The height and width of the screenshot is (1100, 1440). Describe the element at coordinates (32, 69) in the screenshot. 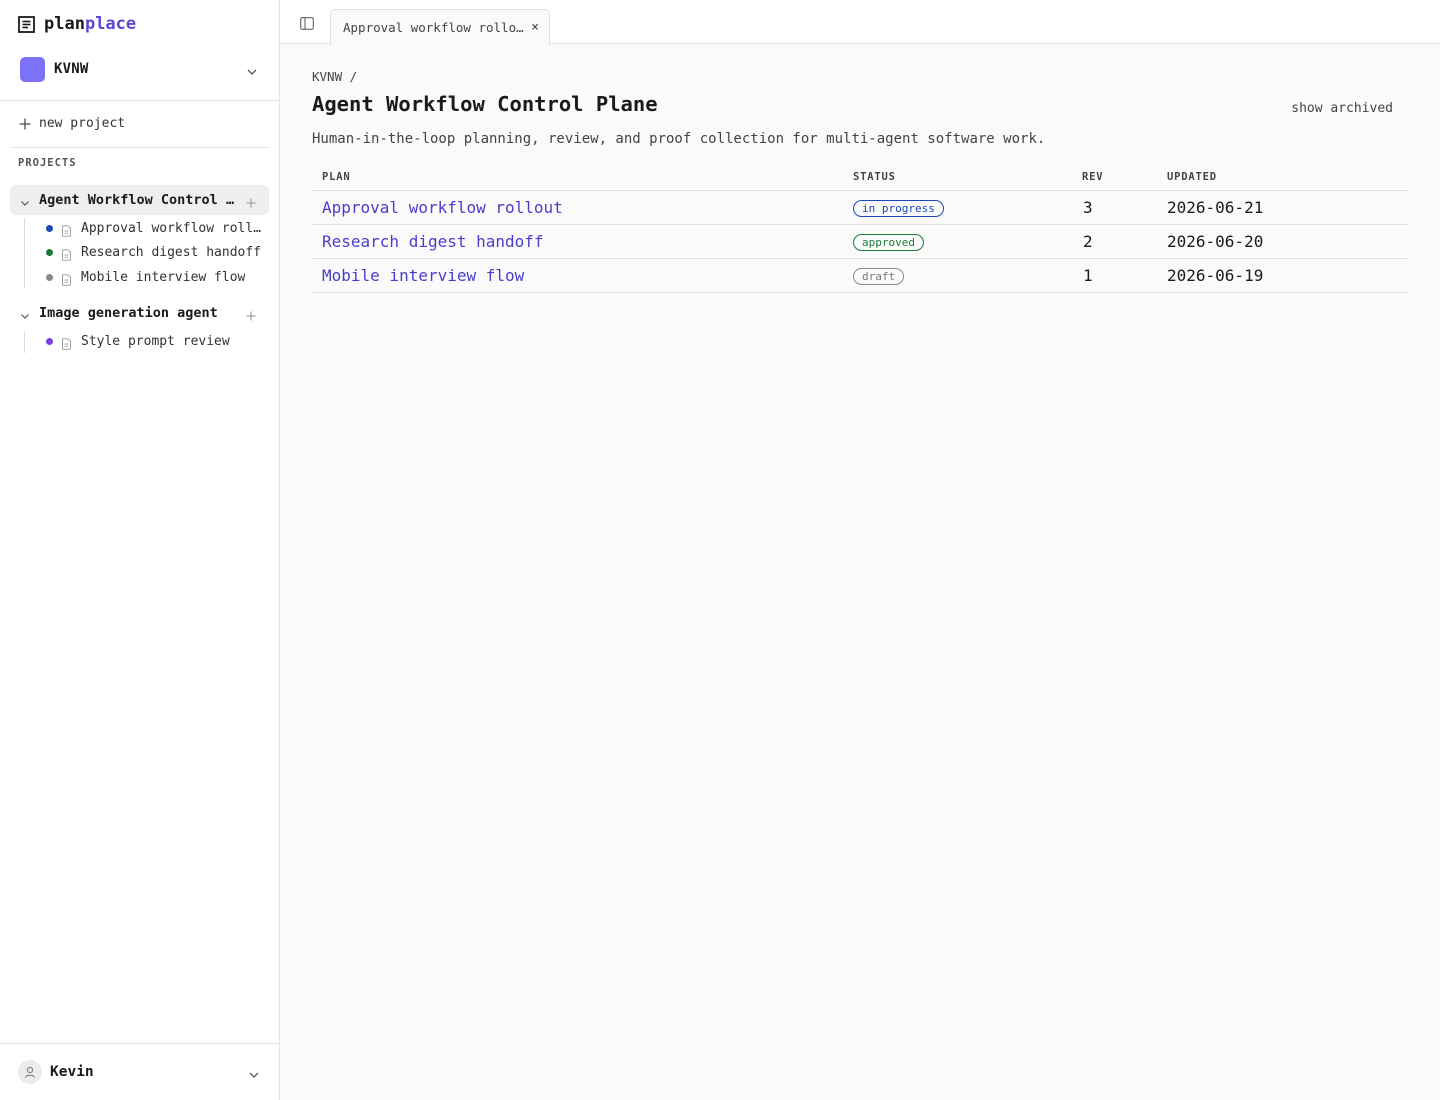

I see `workspace-avatar` at that location.